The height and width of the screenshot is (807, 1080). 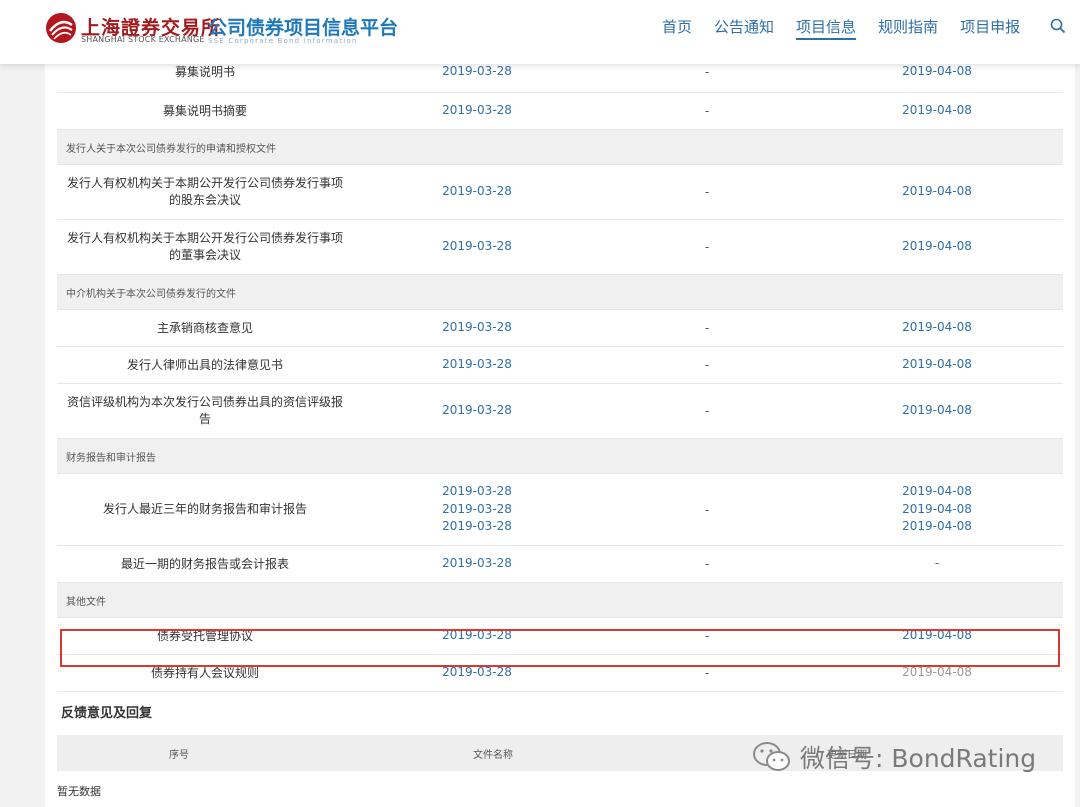 I want to click on category-row: 财务报告和审计报告, so click(x=560, y=456).